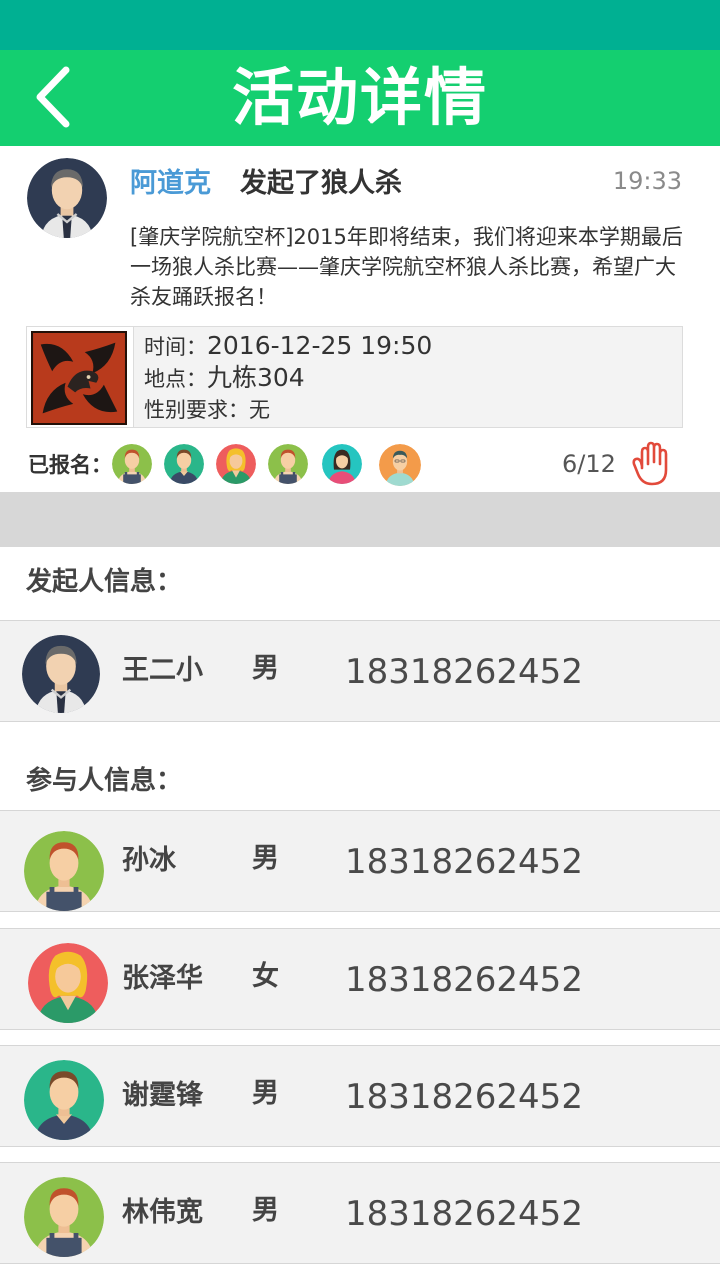  I want to click on organizer-section-title: 发起人信息：, so click(104, 582).